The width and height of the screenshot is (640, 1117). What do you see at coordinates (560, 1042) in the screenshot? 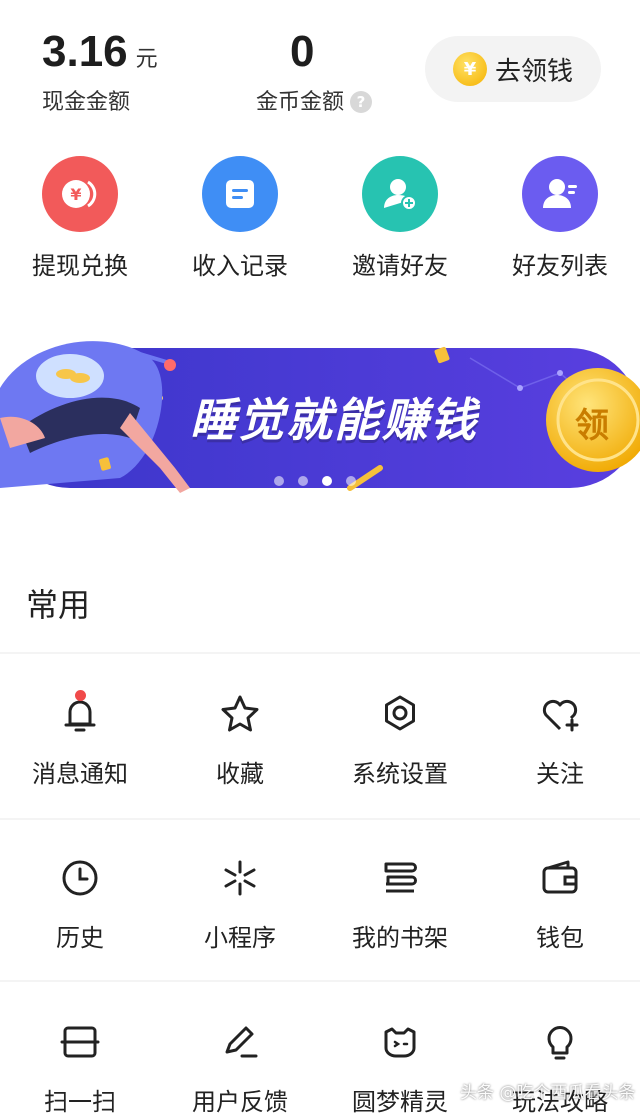
I see `lightbulb-icon` at bounding box center [560, 1042].